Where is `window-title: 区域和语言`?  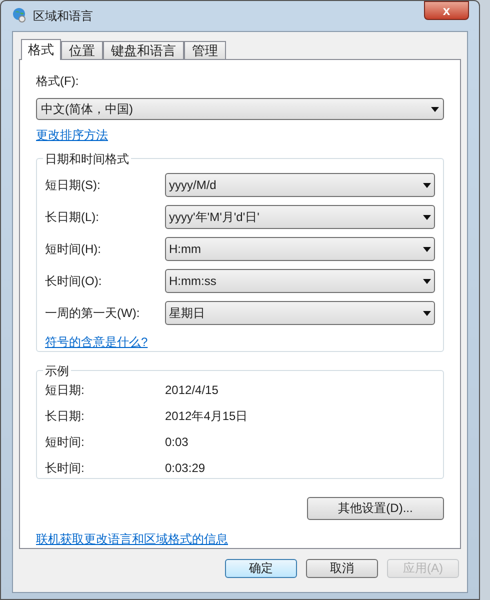 window-title: 区域和语言 is located at coordinates (63, 16).